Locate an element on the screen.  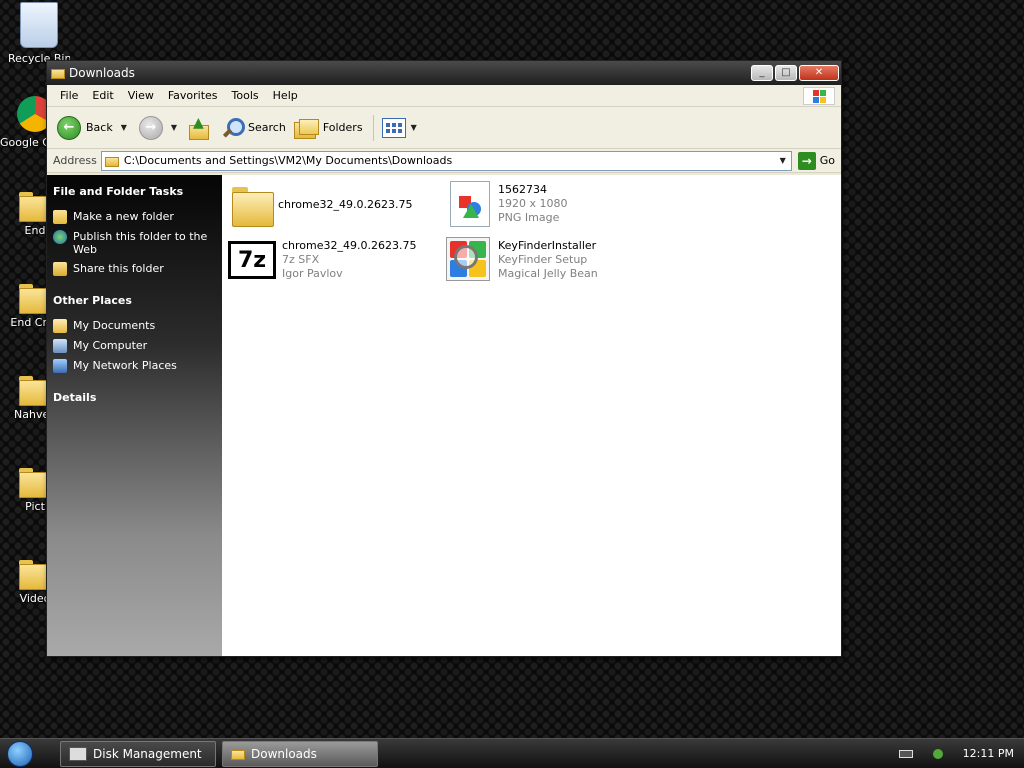
views-dropdown-icon: ▼ is located at coordinates (413, 127).